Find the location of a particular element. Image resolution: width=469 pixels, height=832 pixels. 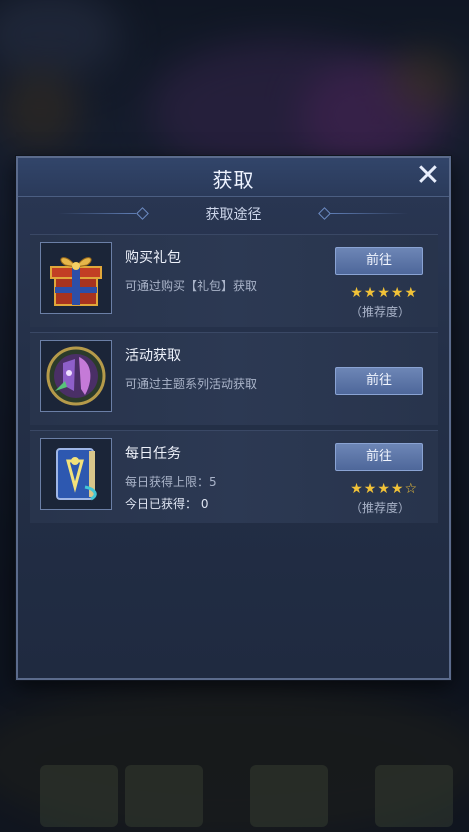

title-bar: 获取 ✕ is located at coordinates (233, 177).